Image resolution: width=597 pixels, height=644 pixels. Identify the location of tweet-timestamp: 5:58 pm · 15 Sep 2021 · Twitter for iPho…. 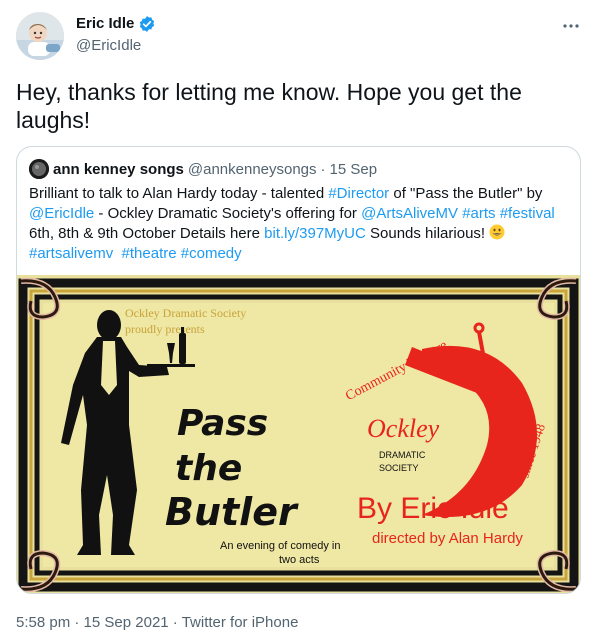
(157, 623).